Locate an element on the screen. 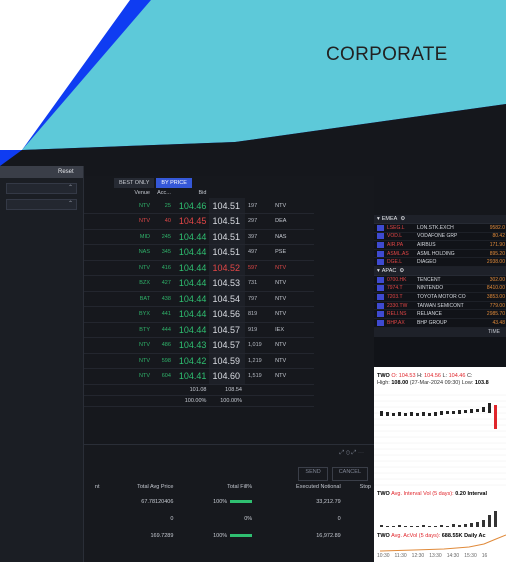 The width and height of the screenshot is (506, 562). order-row: 169.7289 100% 16,972.89 is located at coordinates (229, 535).